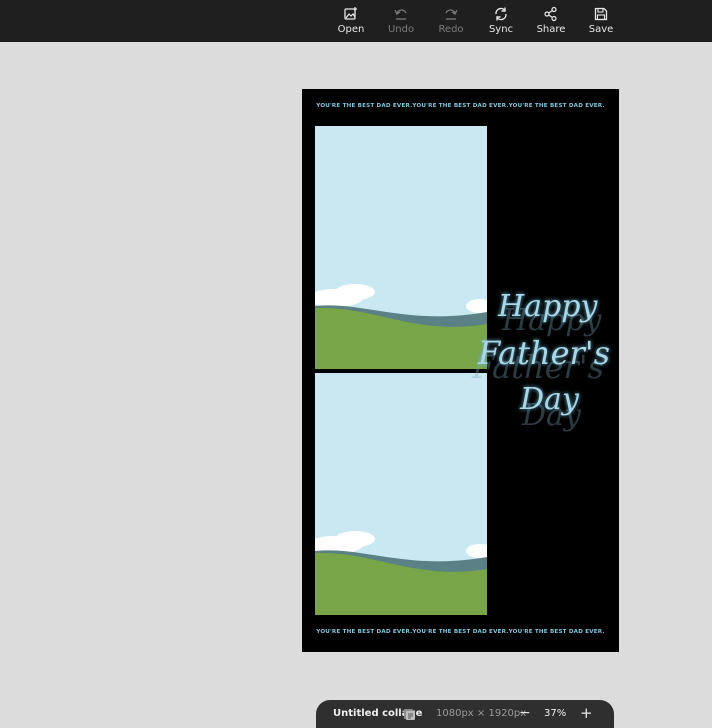 This screenshot has height=728, width=712. Describe the element at coordinates (555, 713) in the screenshot. I see `zoom-level: 37%` at that location.